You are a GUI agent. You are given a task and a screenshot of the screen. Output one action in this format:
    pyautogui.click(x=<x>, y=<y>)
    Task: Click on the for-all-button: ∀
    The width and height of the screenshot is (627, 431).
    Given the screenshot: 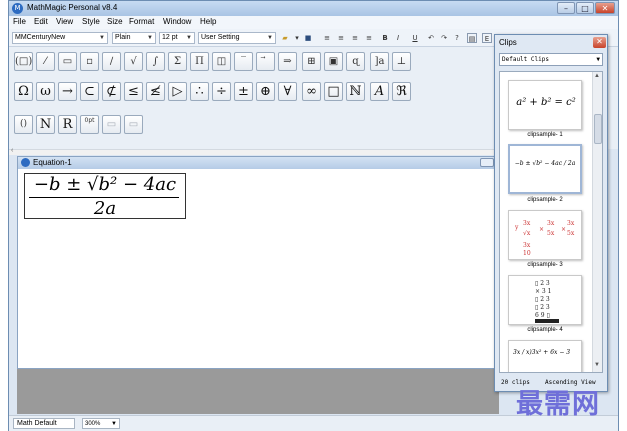 What is the action you would take?
    pyautogui.click(x=287, y=91)
    